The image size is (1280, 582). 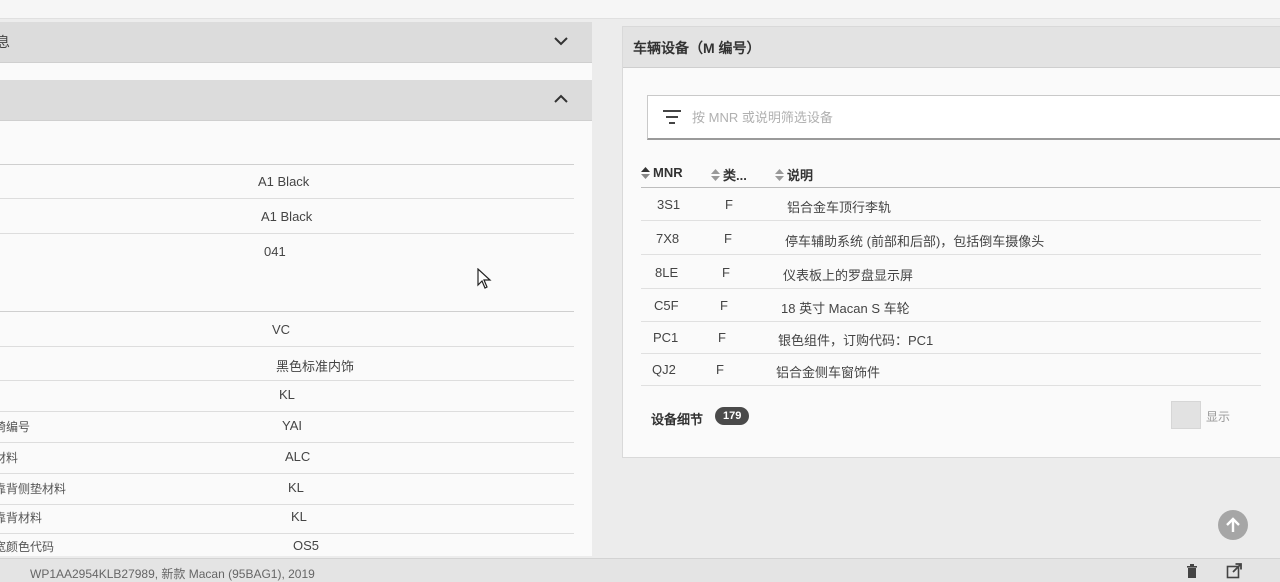 I want to click on table-row: 3S1 F 铝合金车顶行李轨, so click(x=951, y=204).